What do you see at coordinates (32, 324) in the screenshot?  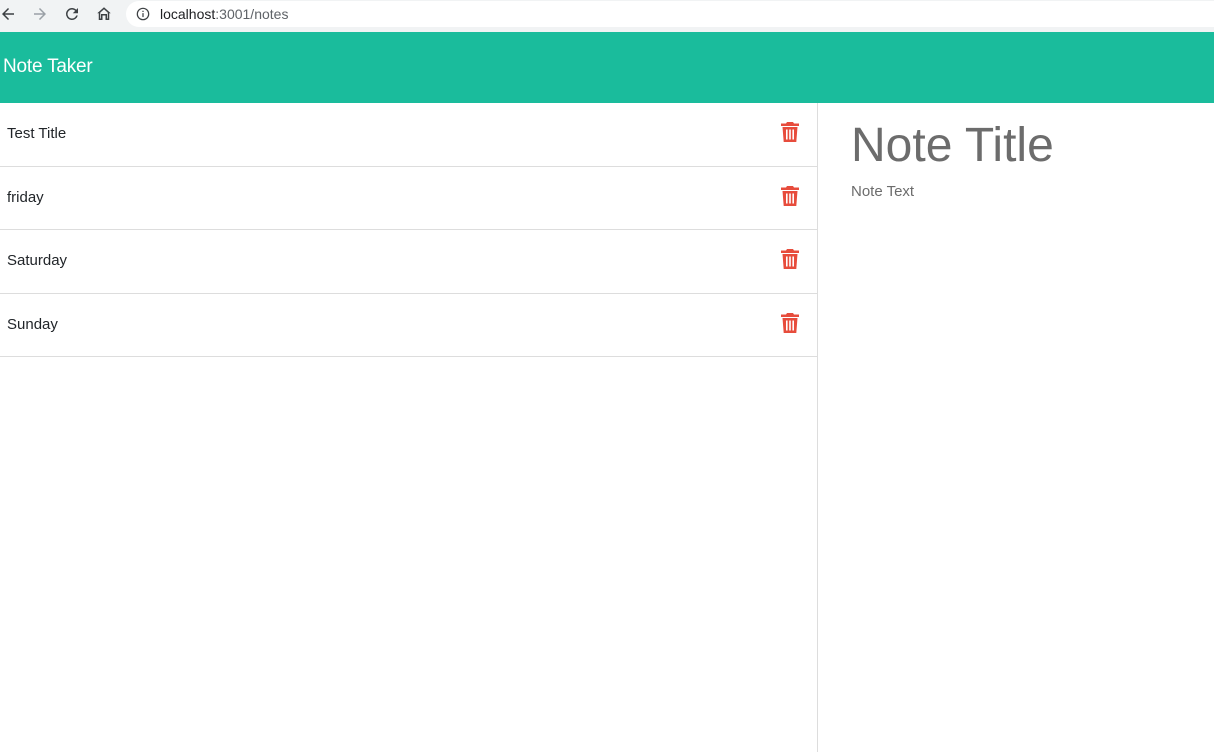 I see `note-title: Sunday` at bounding box center [32, 324].